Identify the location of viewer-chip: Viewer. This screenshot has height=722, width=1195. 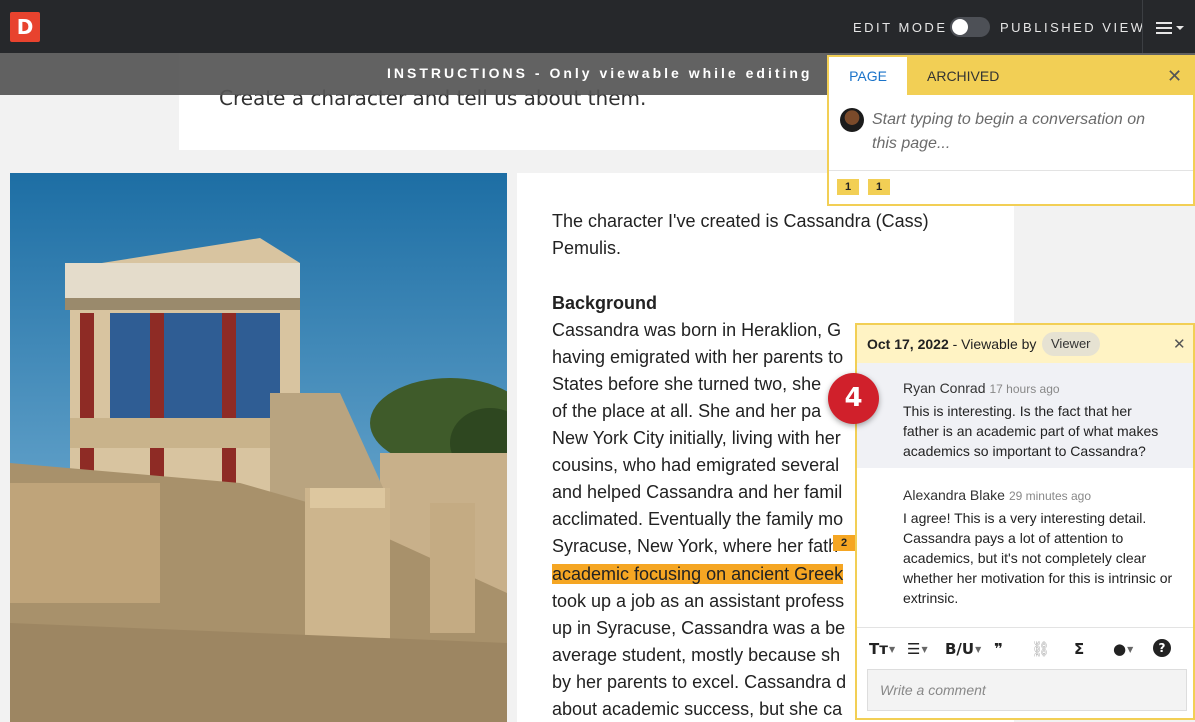
(1071, 344).